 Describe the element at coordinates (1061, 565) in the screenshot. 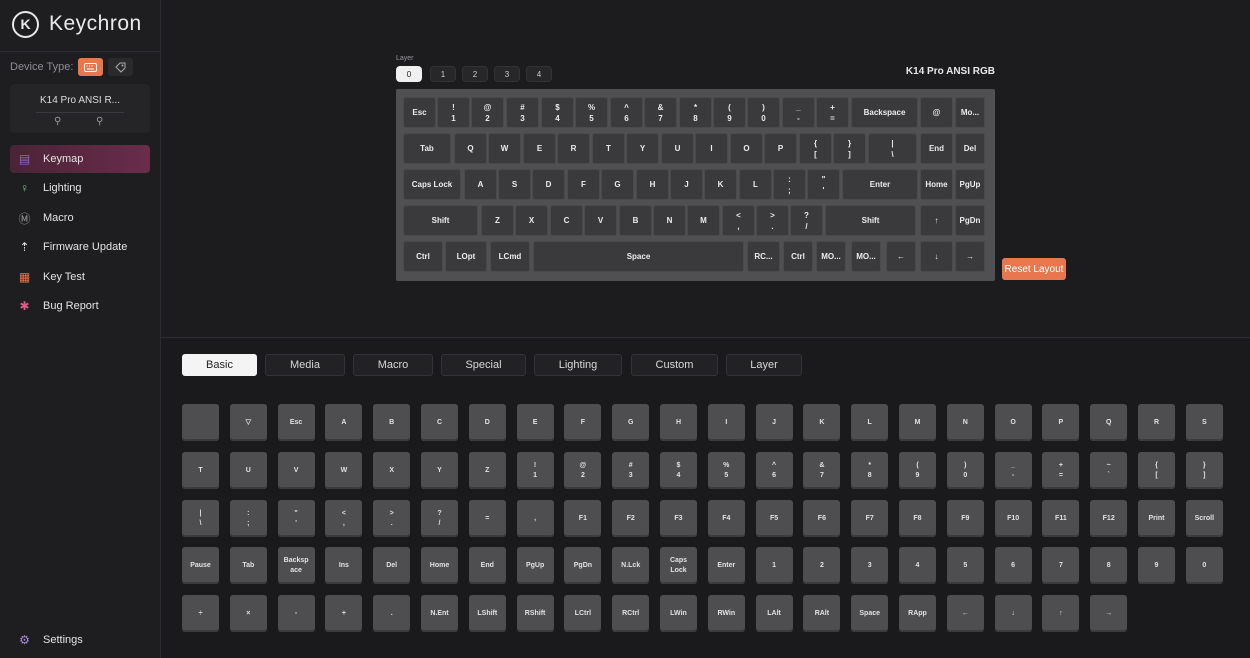

I see `palette-key: 7` at that location.